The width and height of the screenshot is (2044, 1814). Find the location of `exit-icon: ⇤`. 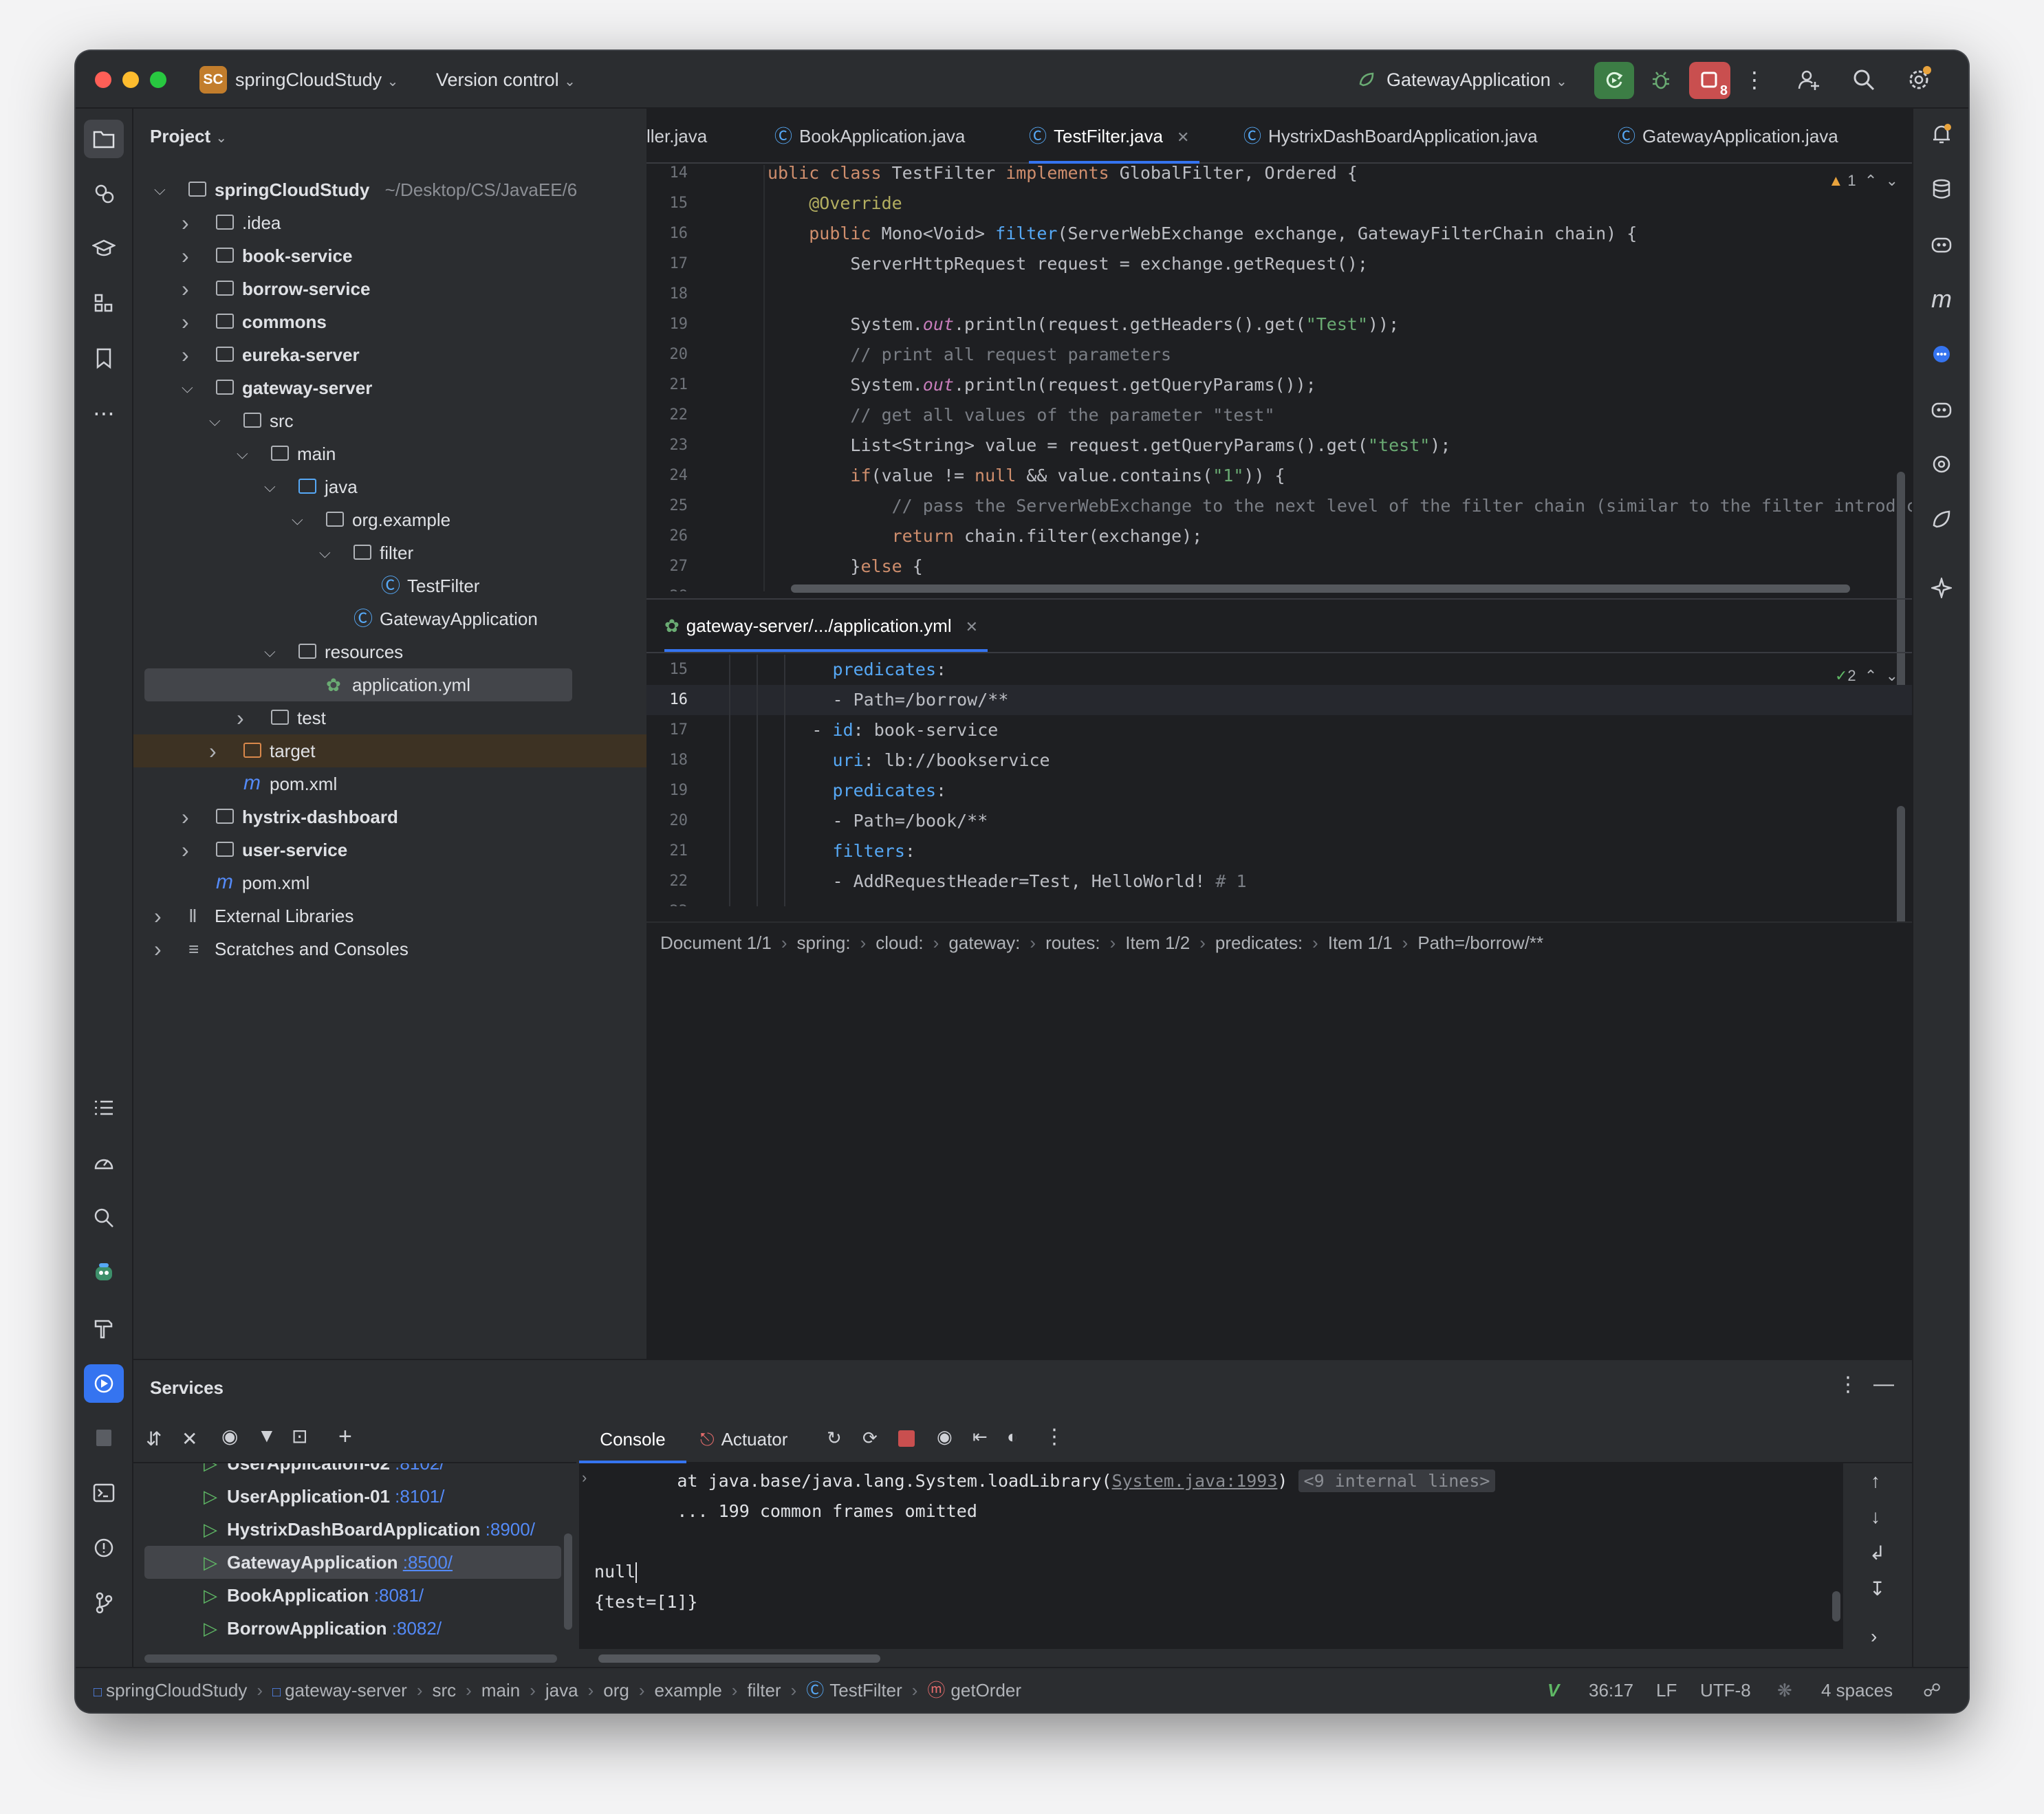

exit-icon: ⇤ is located at coordinates (980, 1436).